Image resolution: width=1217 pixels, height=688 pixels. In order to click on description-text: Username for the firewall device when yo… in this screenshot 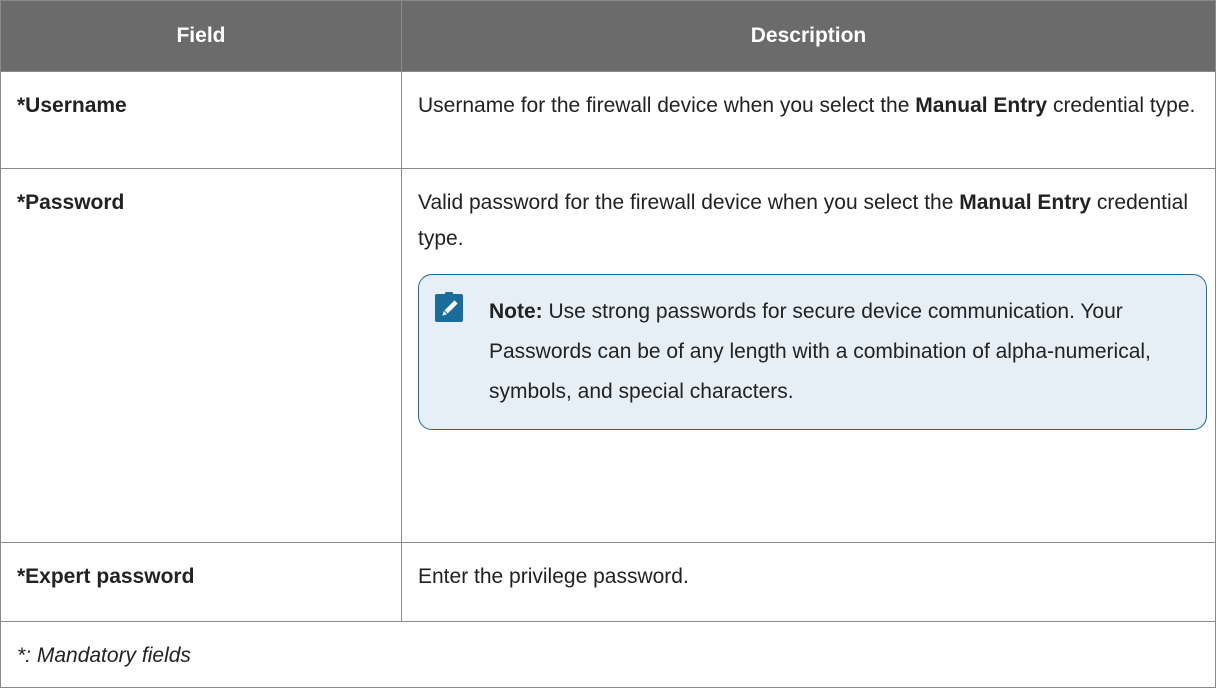, I will do `click(667, 105)`.